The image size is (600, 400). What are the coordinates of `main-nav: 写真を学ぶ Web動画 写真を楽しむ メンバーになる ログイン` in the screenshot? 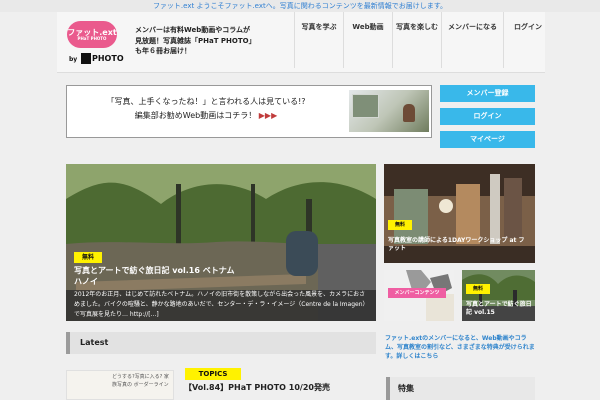 It's located at (423, 40).